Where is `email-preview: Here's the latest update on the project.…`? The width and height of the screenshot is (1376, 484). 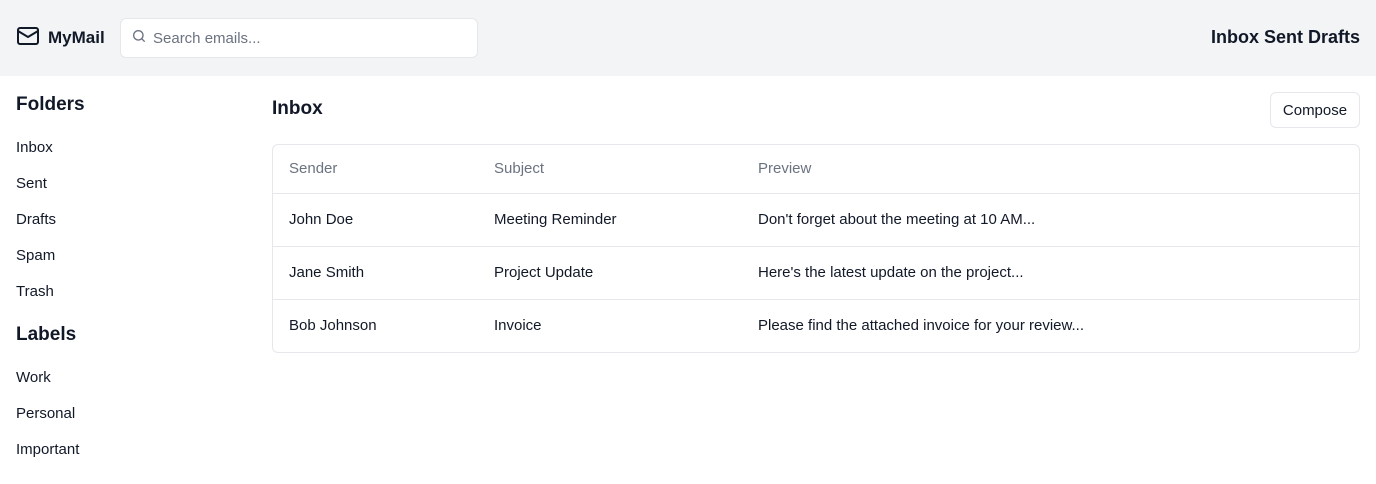
email-preview: Here's the latest update on the project.… is located at coordinates (1050, 273).